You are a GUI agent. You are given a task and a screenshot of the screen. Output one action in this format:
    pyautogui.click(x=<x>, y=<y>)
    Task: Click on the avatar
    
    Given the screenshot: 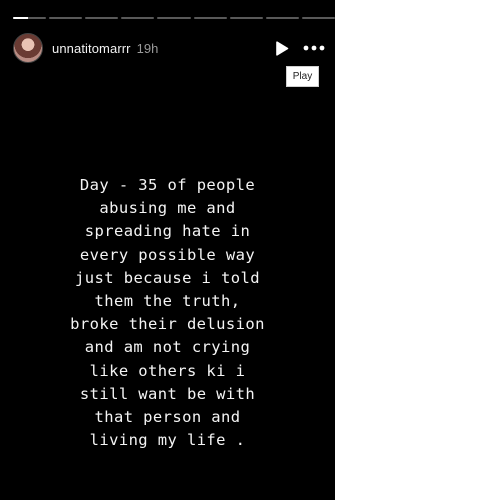 What is the action you would take?
    pyautogui.click(x=28, y=48)
    